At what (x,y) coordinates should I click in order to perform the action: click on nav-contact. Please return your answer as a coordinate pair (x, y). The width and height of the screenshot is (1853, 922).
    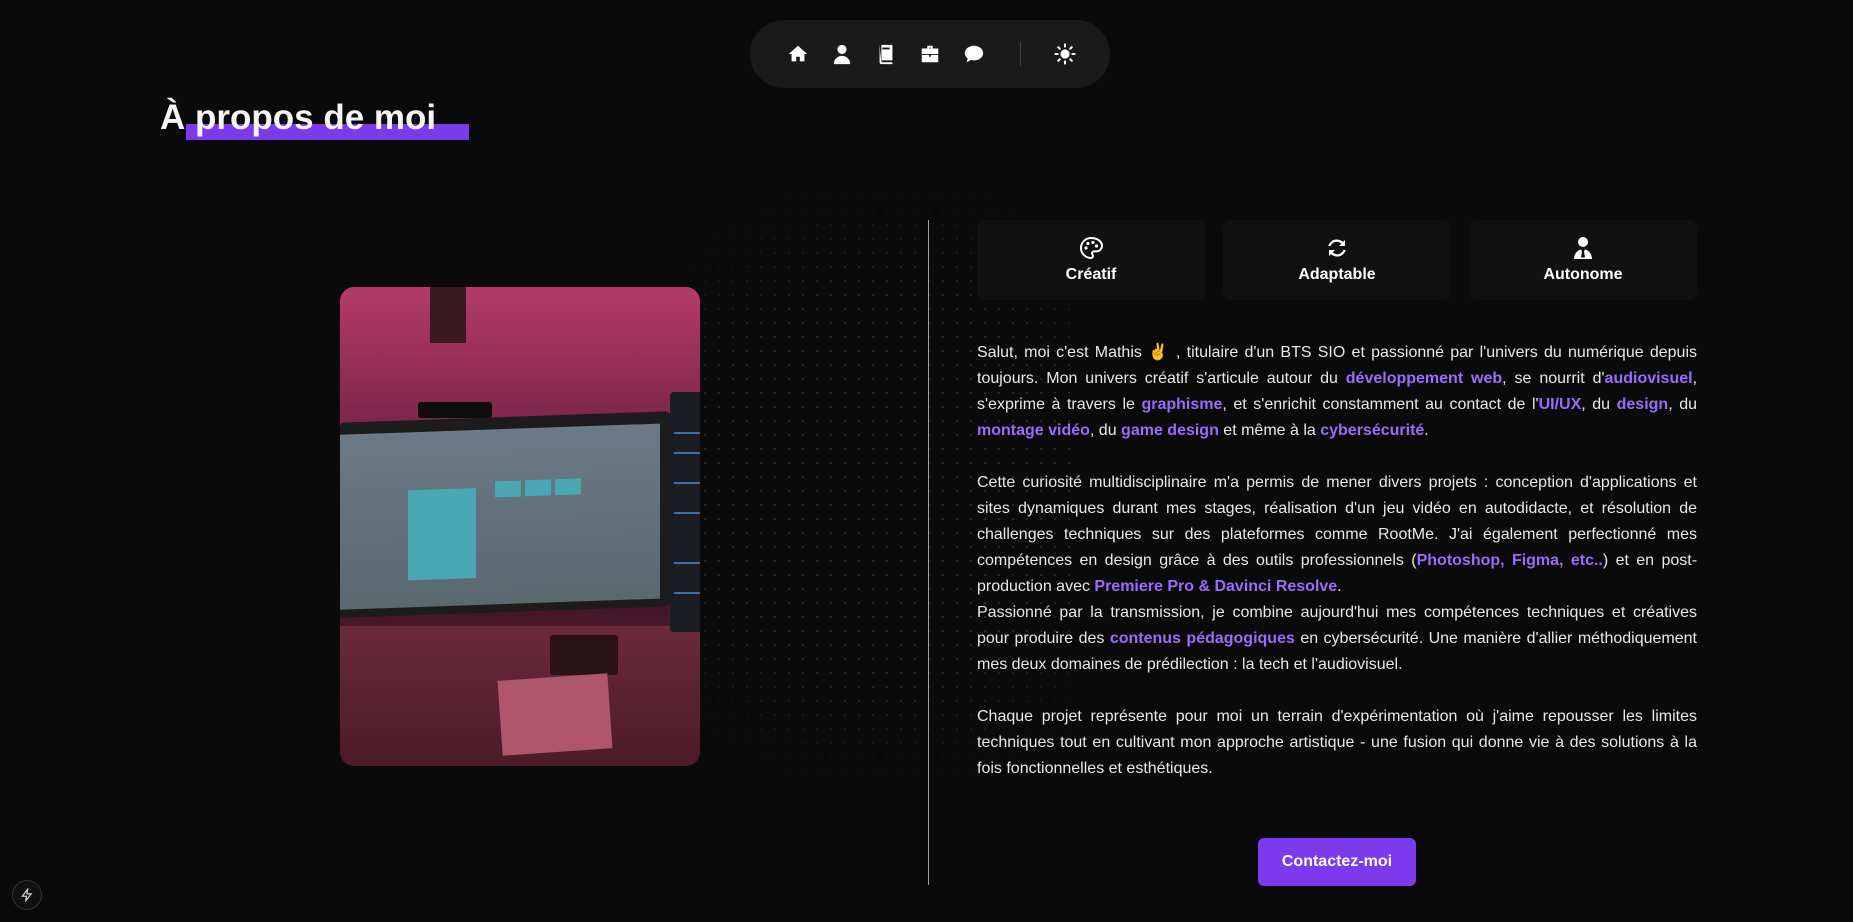
    Looking at the image, I should click on (974, 54).